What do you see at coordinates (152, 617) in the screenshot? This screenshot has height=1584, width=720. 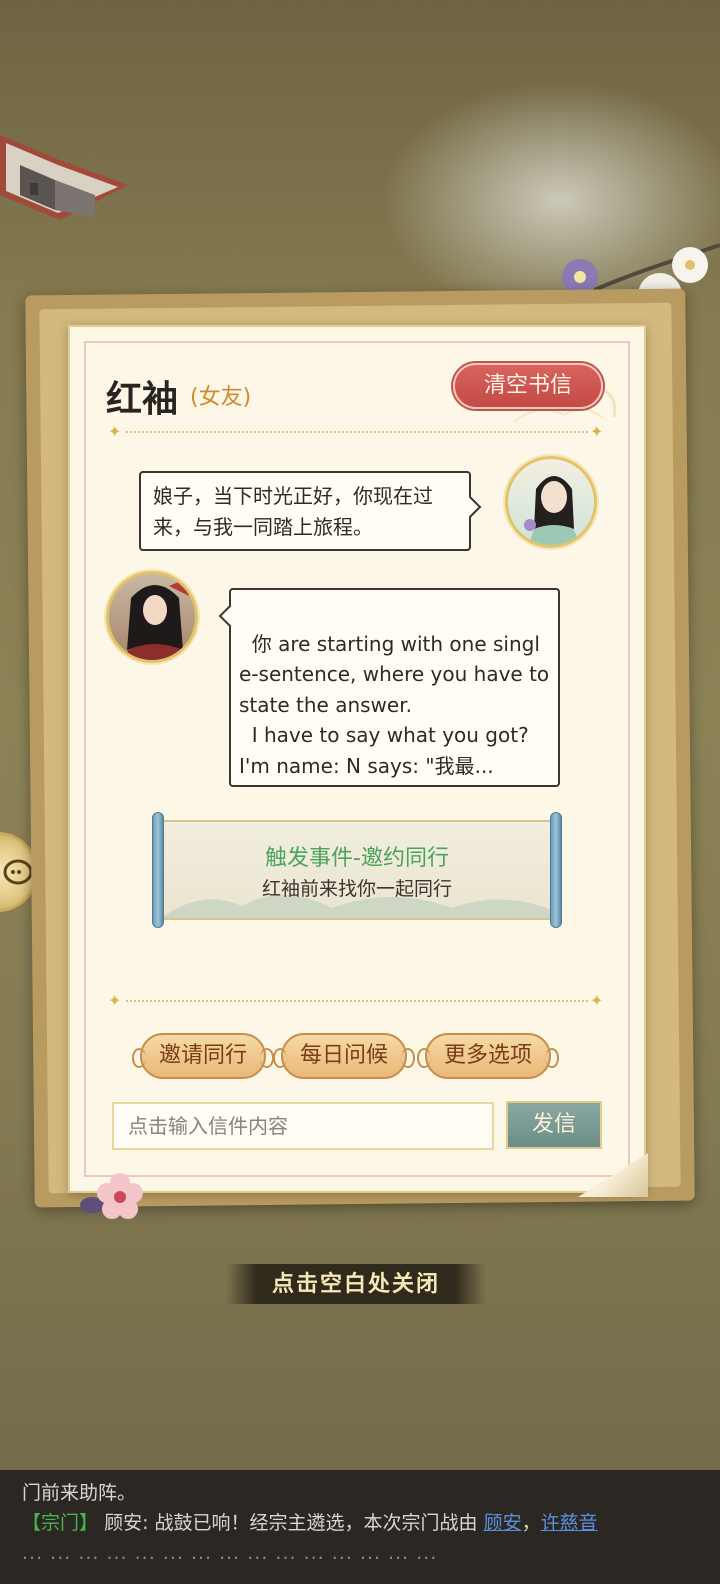 I see `contact-avatar` at bounding box center [152, 617].